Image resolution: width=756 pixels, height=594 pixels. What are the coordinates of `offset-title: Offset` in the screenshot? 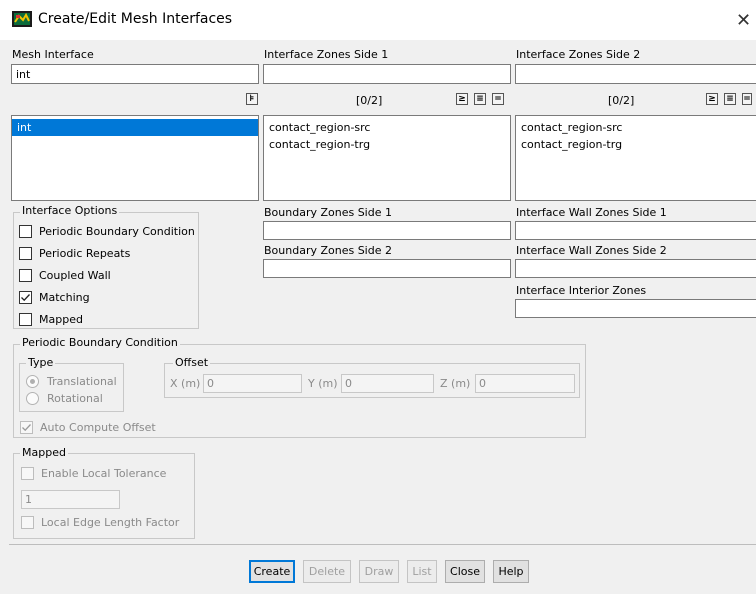 It's located at (192, 362).